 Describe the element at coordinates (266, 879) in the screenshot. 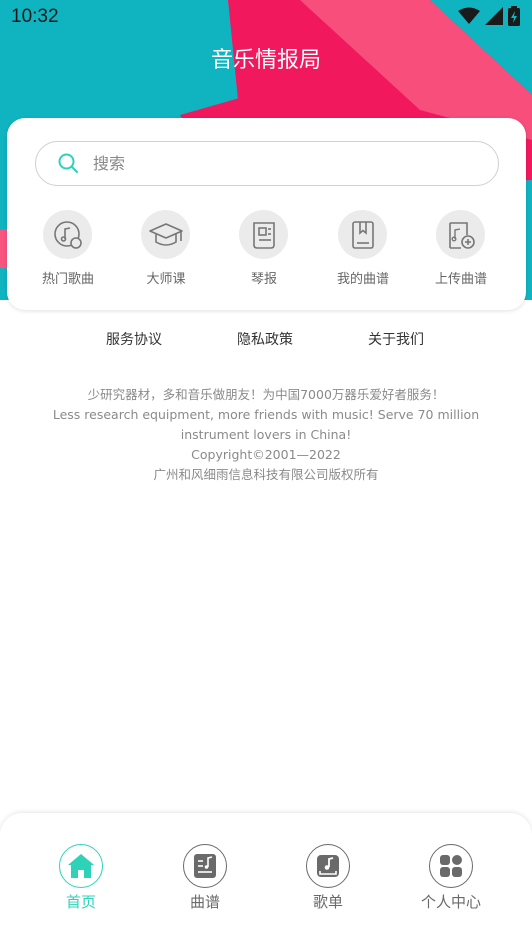

I see `bottom-nav: 首页 曲谱 歌单 个人中心` at that location.